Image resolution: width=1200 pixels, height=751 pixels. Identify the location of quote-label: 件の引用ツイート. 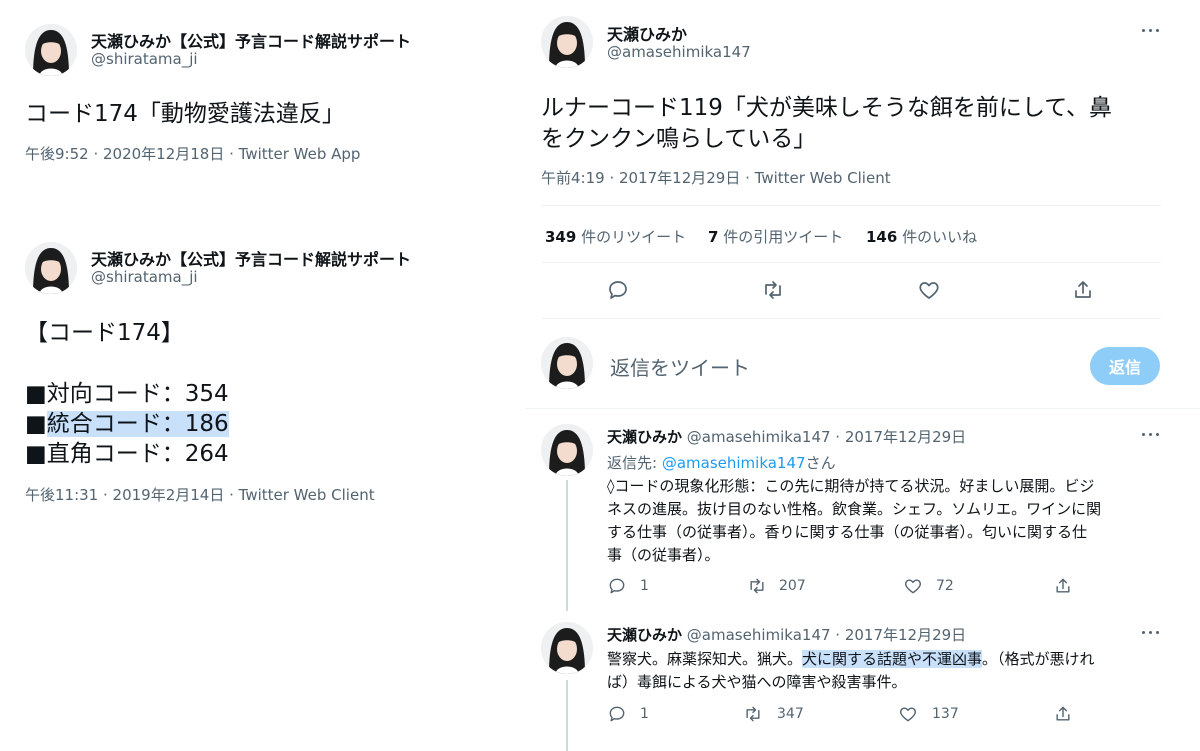
(783, 237).